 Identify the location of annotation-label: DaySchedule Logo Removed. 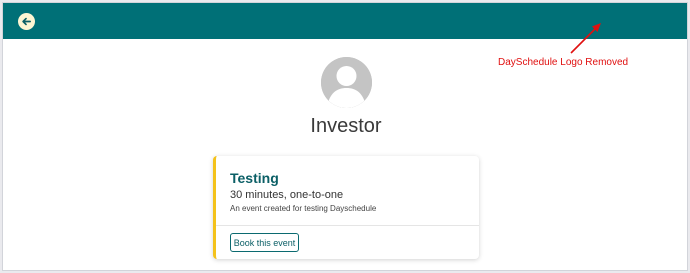
(563, 62).